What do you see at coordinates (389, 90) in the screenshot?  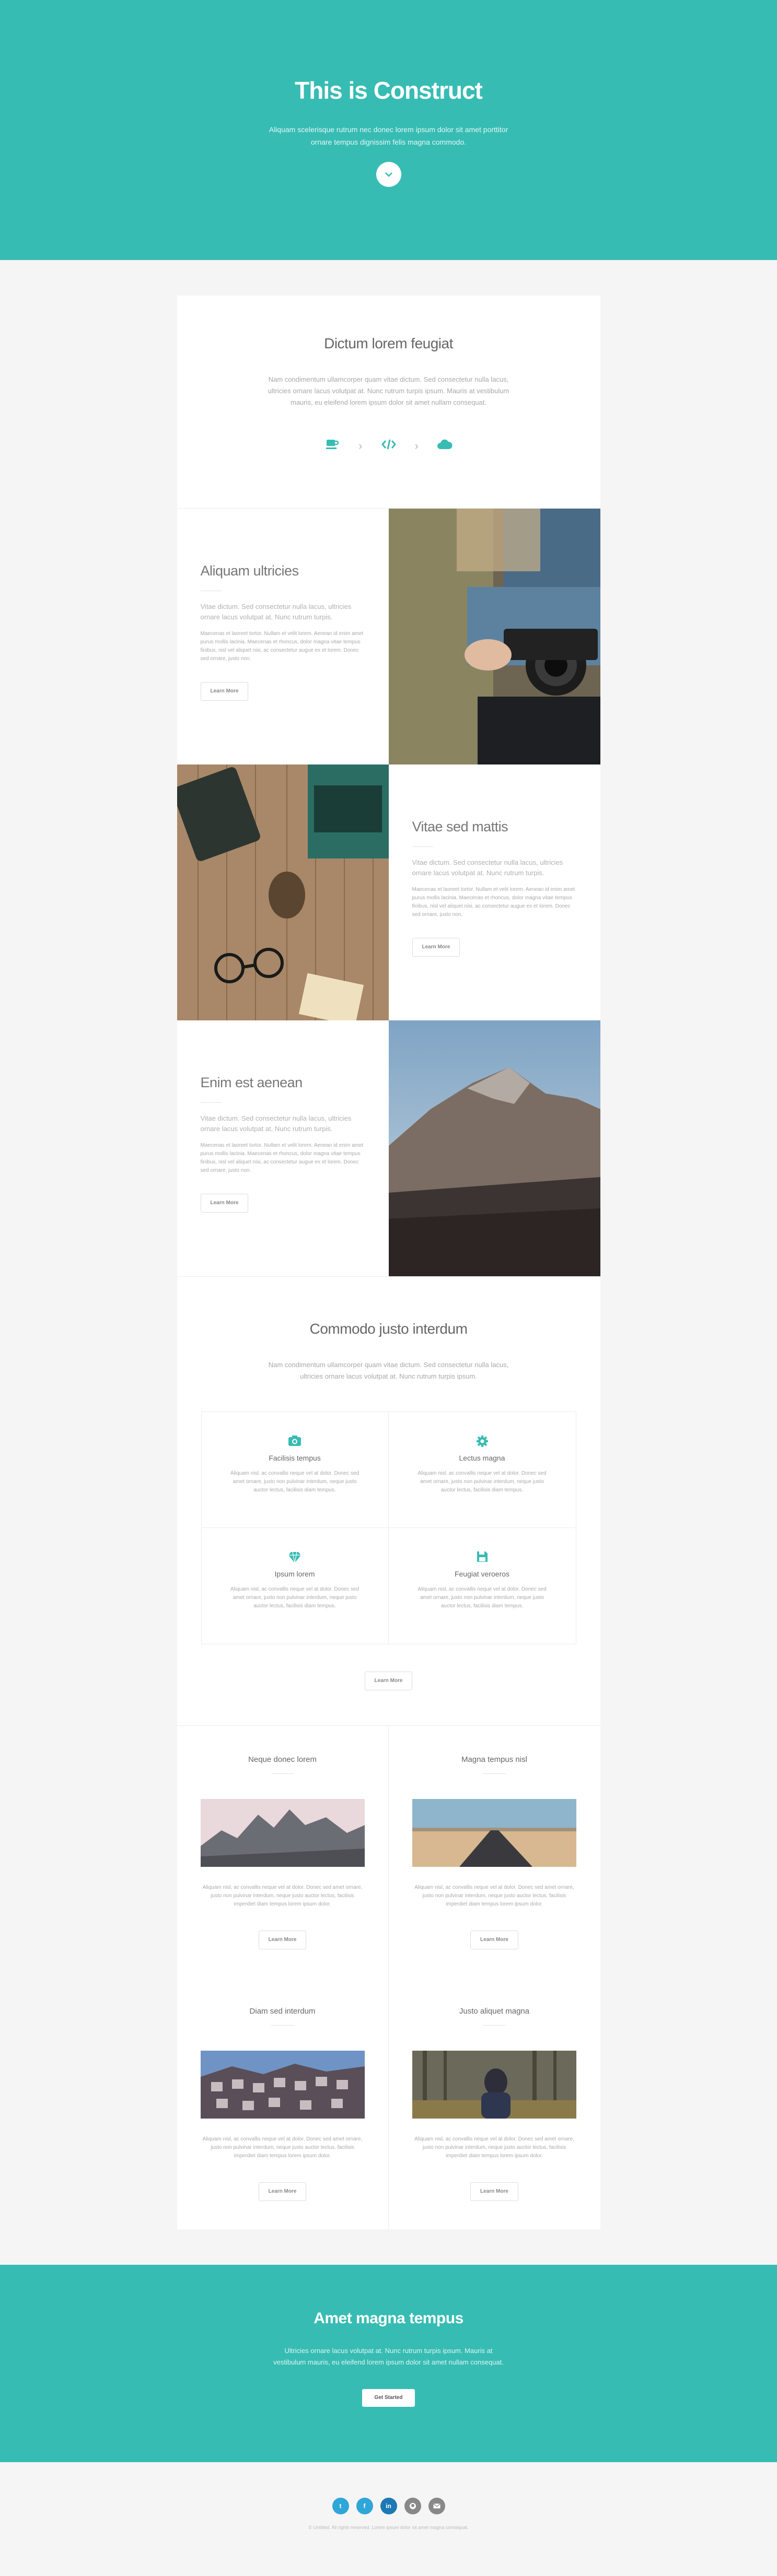 I see `hero-title: This is Construct` at bounding box center [389, 90].